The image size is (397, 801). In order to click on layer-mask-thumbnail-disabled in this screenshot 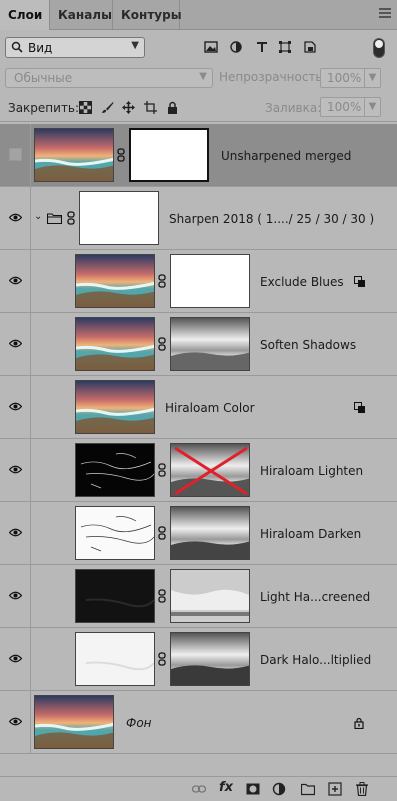, I will do `click(210, 470)`.